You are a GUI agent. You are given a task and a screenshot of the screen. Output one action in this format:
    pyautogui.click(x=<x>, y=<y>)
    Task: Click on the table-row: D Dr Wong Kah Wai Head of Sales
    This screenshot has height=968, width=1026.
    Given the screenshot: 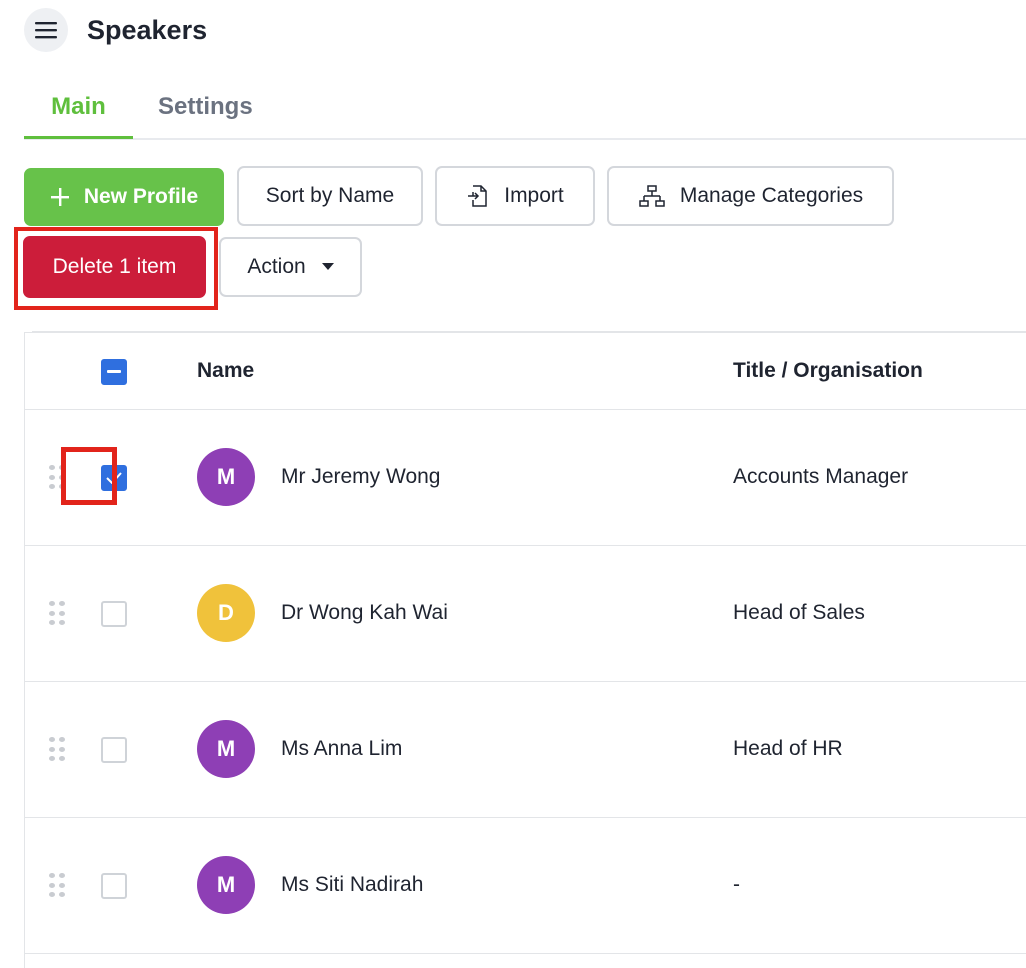 What is the action you would take?
    pyautogui.click(x=525, y=614)
    